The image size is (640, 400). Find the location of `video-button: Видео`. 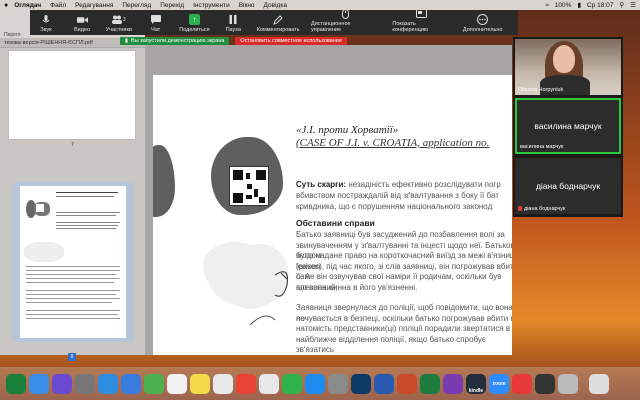

video-button: Видео is located at coordinates (82, 23).